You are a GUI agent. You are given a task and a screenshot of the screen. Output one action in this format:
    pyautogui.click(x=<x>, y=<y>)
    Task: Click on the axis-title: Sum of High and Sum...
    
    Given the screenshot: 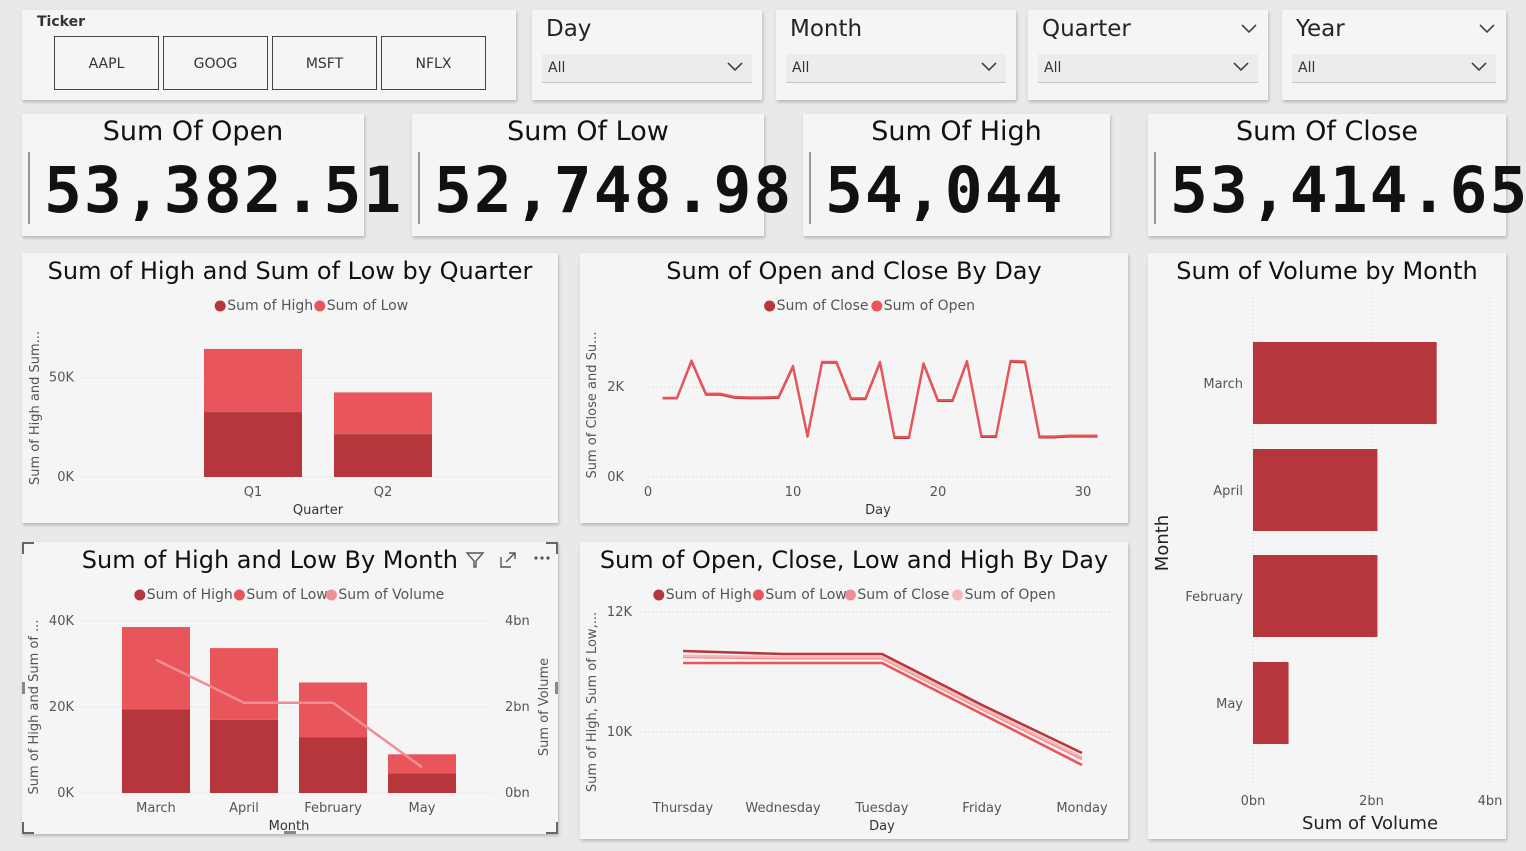 What is the action you would take?
    pyautogui.click(x=35, y=408)
    